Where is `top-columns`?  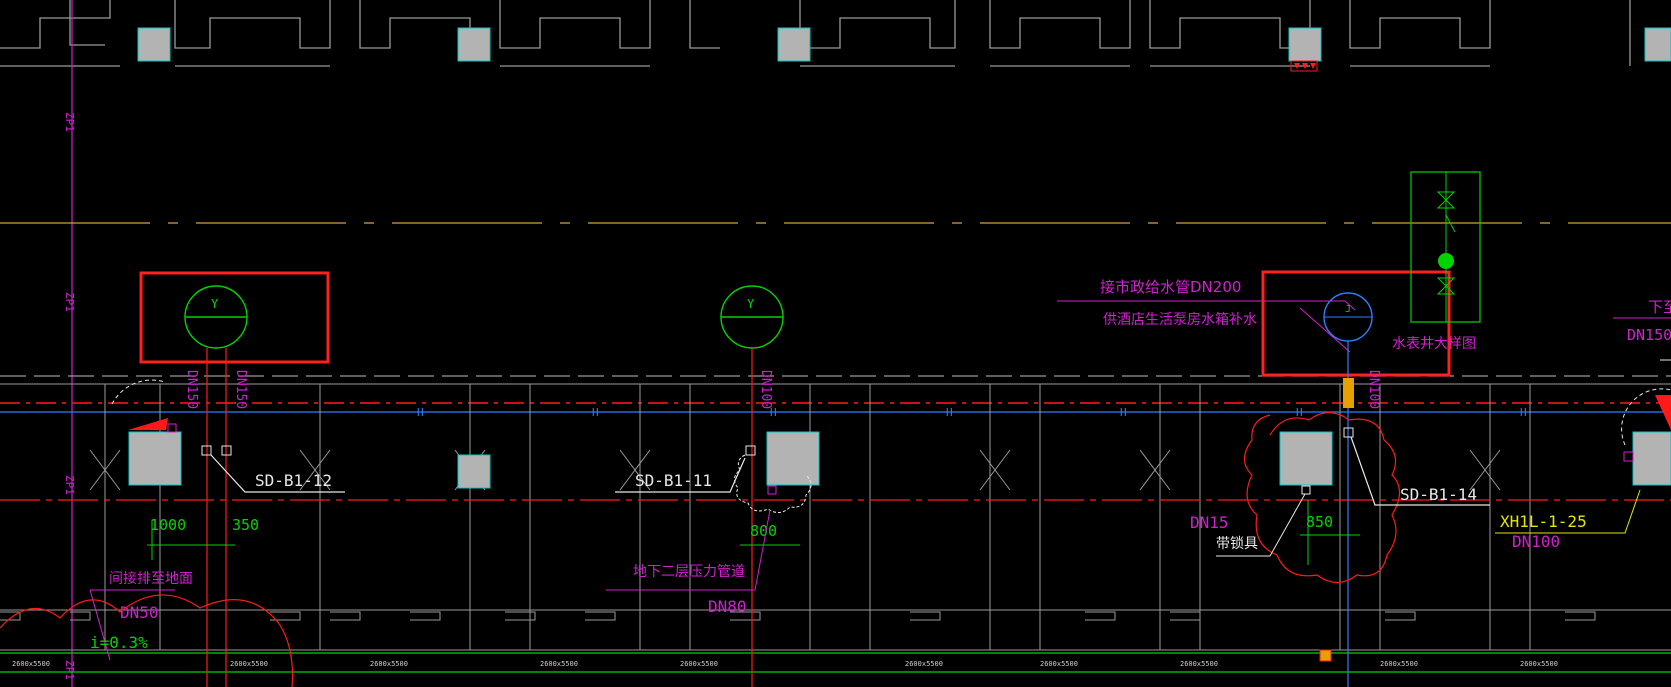
top-columns is located at coordinates (904, 44).